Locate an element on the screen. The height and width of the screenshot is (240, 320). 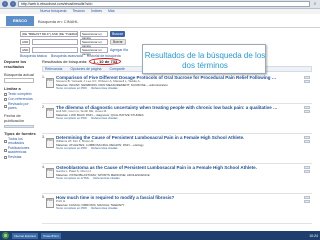
site-header: EBSCO Búsqueda en: CINAHL is located at coordinates (160, 21).